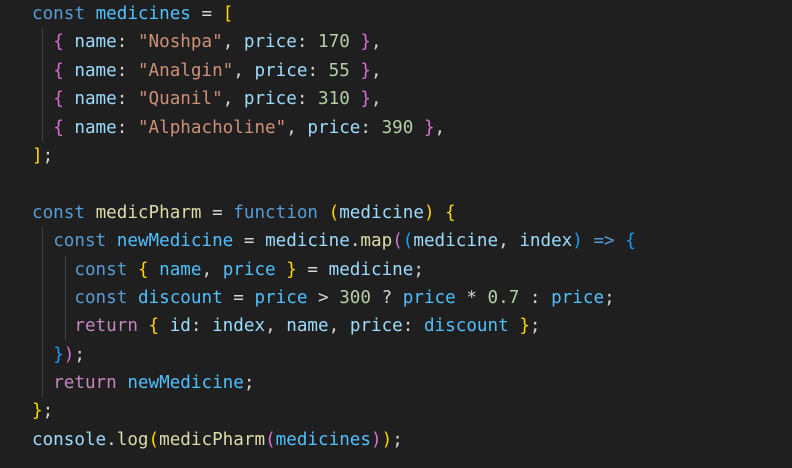 This screenshot has width=792, height=468. I want to click on code-token: newMedicine, so click(185, 383).